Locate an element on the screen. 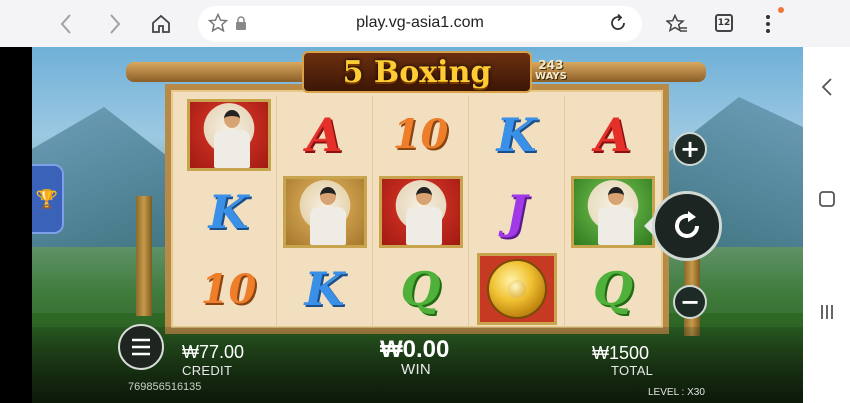 The width and height of the screenshot is (850, 403). win-label: WIN is located at coordinates (416, 369).